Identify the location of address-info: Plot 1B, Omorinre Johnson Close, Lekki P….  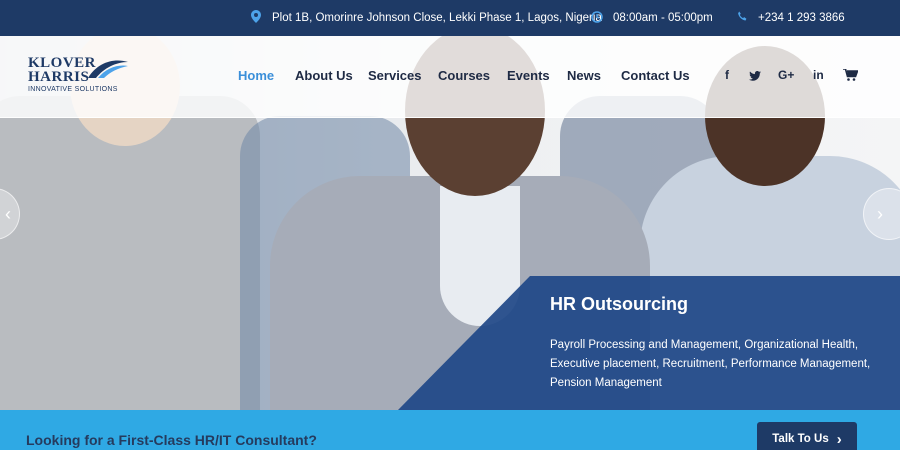
(426, 18).